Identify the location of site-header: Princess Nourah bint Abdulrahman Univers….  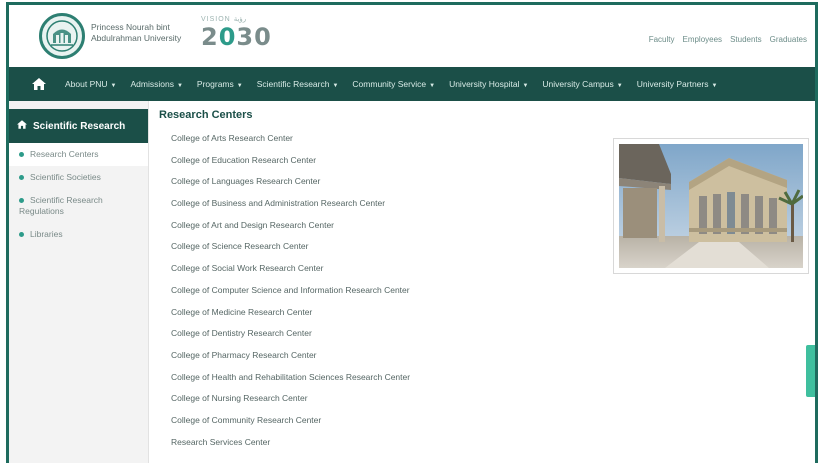
(412, 36).